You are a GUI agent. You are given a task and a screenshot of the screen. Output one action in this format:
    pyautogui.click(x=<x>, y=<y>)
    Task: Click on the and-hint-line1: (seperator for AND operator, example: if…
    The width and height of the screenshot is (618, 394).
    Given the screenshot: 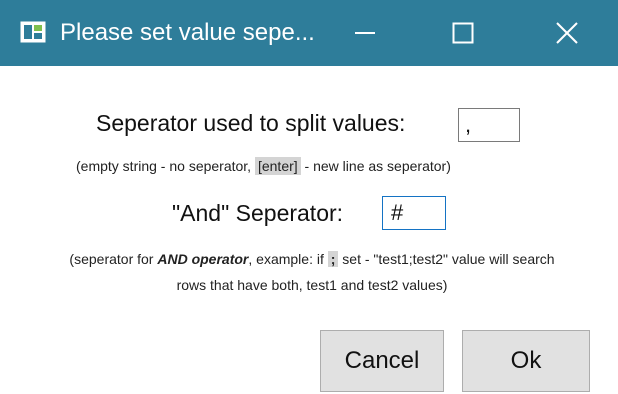 What is the action you would take?
    pyautogui.click(x=312, y=259)
    